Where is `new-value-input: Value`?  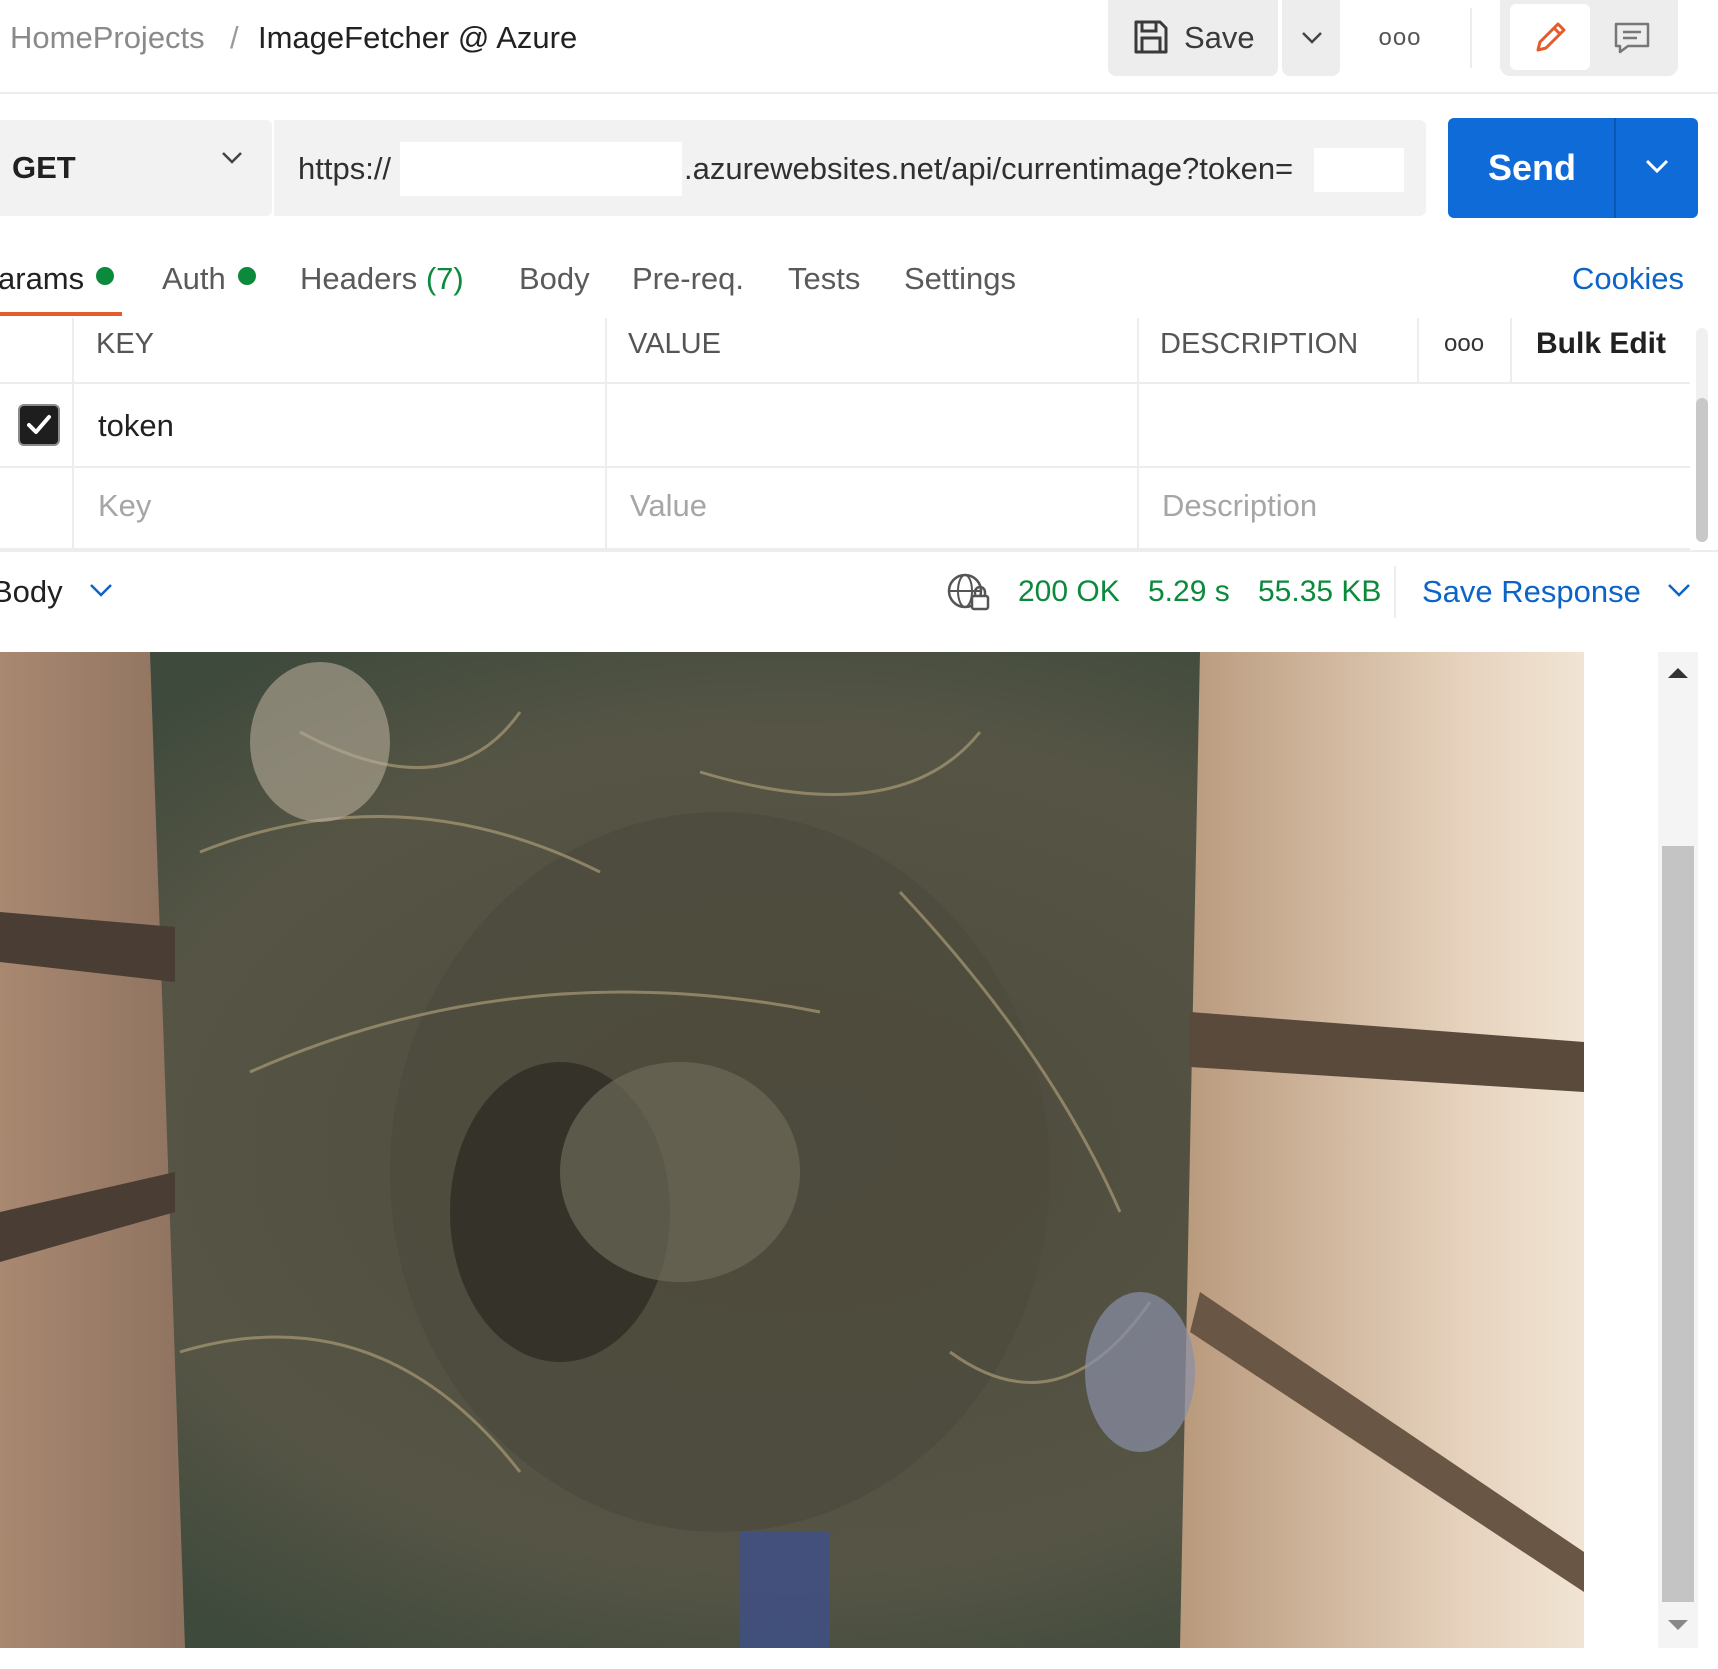 new-value-input: Value is located at coordinates (668, 506).